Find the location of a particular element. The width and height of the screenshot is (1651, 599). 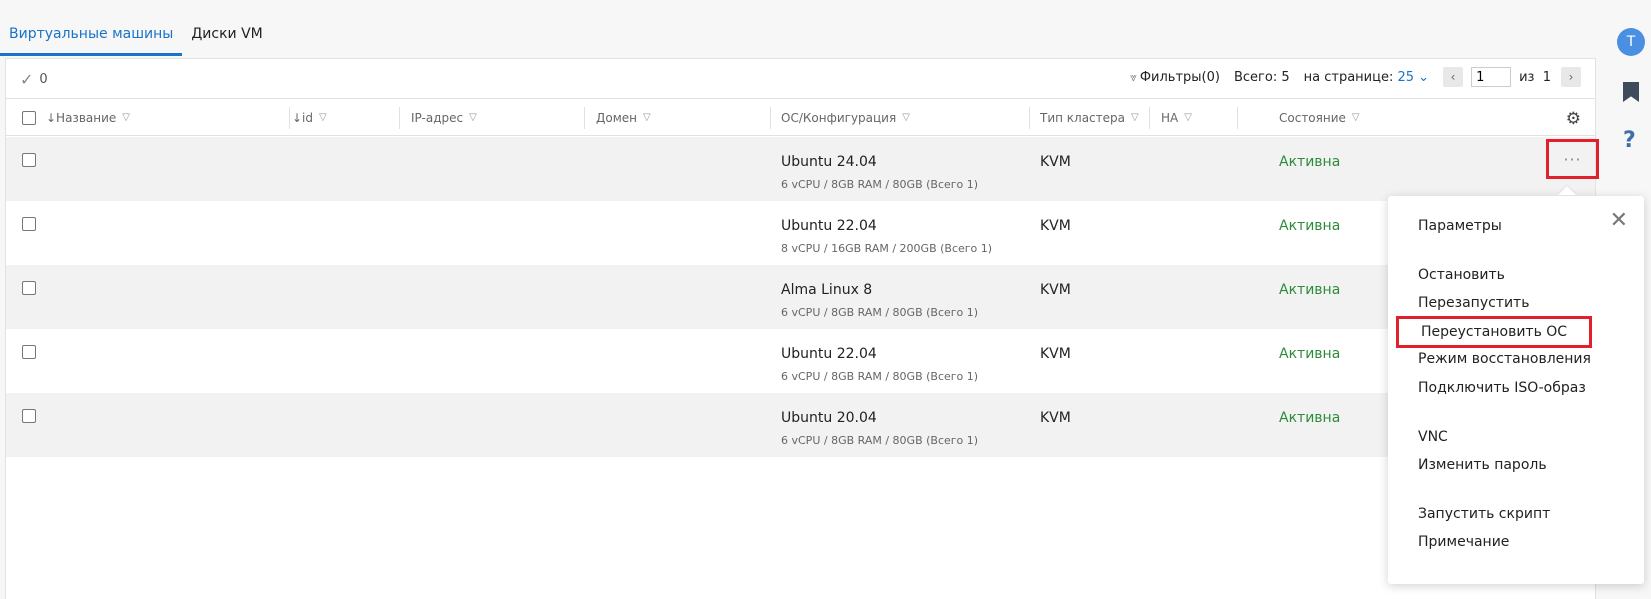

prev-page-button: ‹ is located at coordinates (1453, 77).